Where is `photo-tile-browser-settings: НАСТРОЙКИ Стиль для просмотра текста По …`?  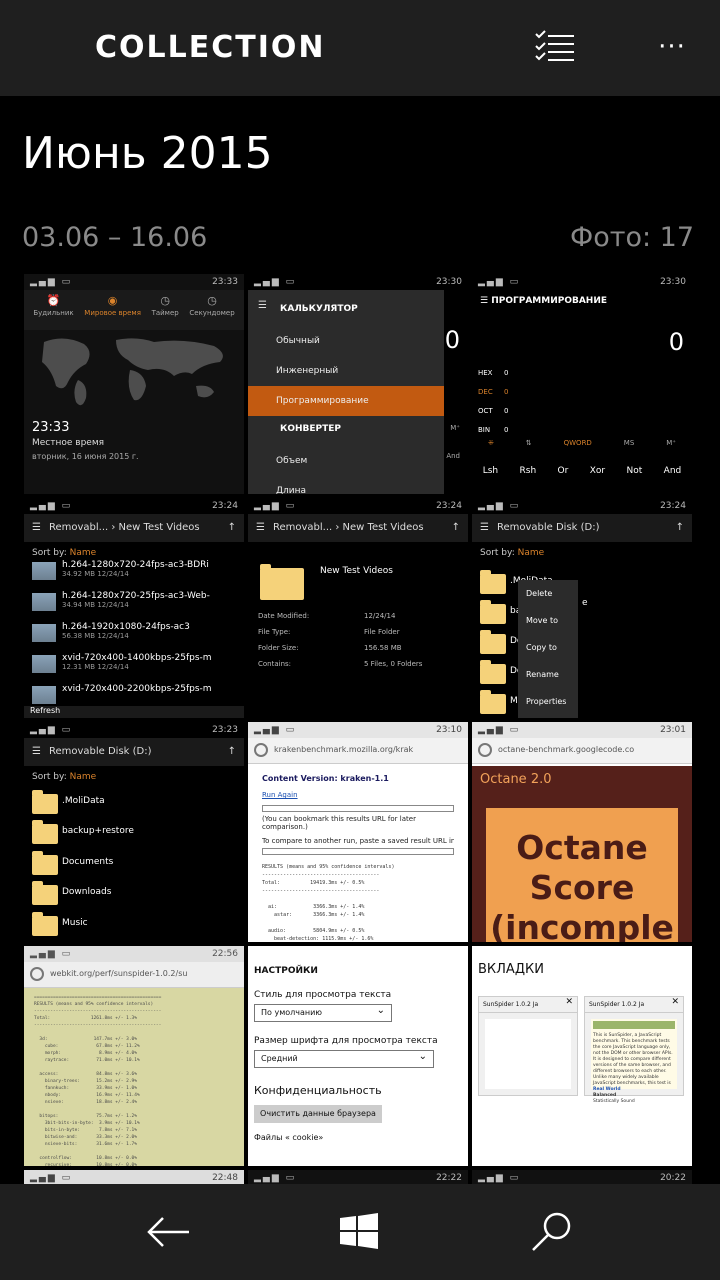 photo-tile-browser-settings: НАСТРОЙКИ Стиль для просмотра текста По … is located at coordinates (358, 1056).